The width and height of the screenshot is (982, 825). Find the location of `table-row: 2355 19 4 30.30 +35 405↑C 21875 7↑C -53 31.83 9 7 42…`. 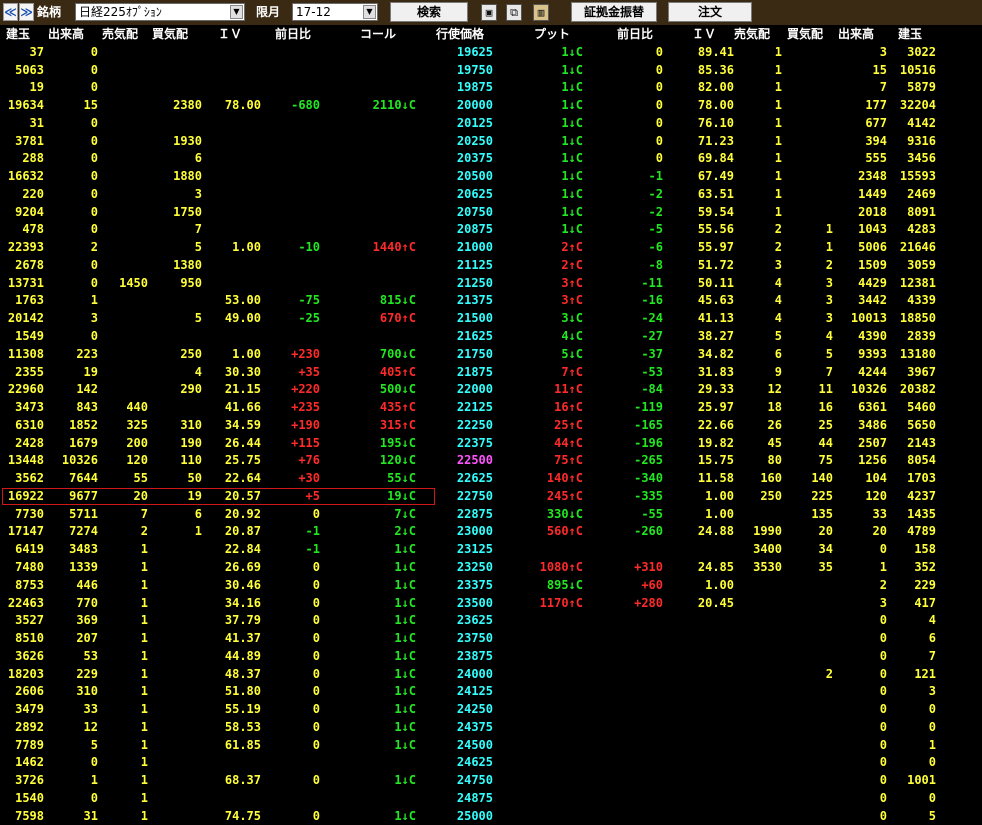

table-row: 2355 19 4 30.30 +35 405↑C 21875 7↑C -53 31.83 9 7 42… is located at coordinates (491, 373).